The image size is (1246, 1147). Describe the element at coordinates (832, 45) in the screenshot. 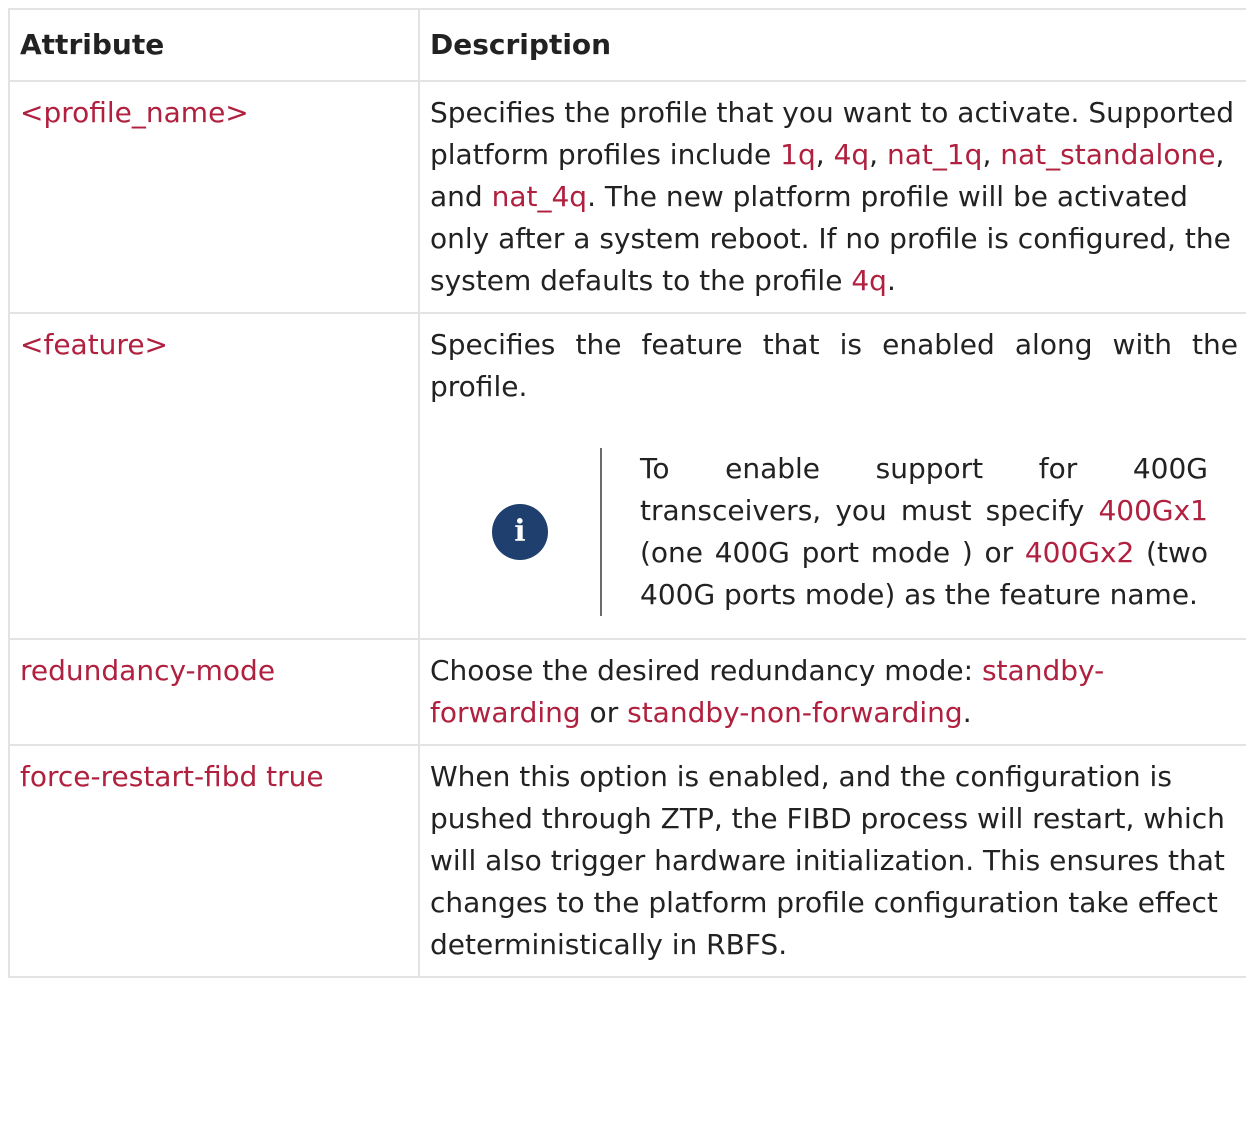

I see `column-header-description: Description` at that location.